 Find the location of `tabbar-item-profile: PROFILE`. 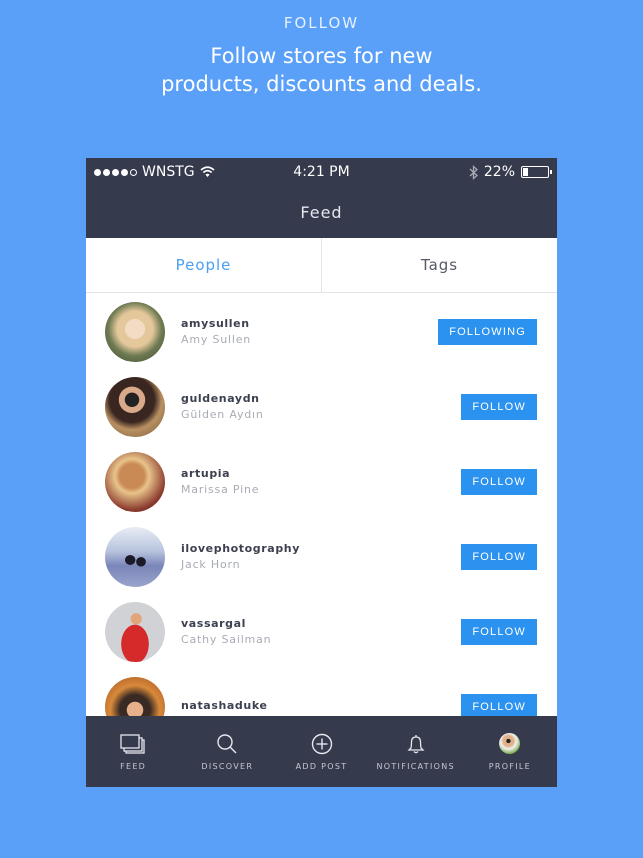

tabbar-item-profile: PROFILE is located at coordinates (510, 751).